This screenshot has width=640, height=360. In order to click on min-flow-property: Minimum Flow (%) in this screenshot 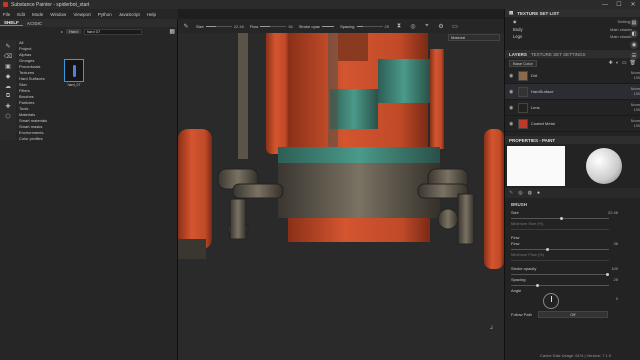, I will do `click(572, 256)`.